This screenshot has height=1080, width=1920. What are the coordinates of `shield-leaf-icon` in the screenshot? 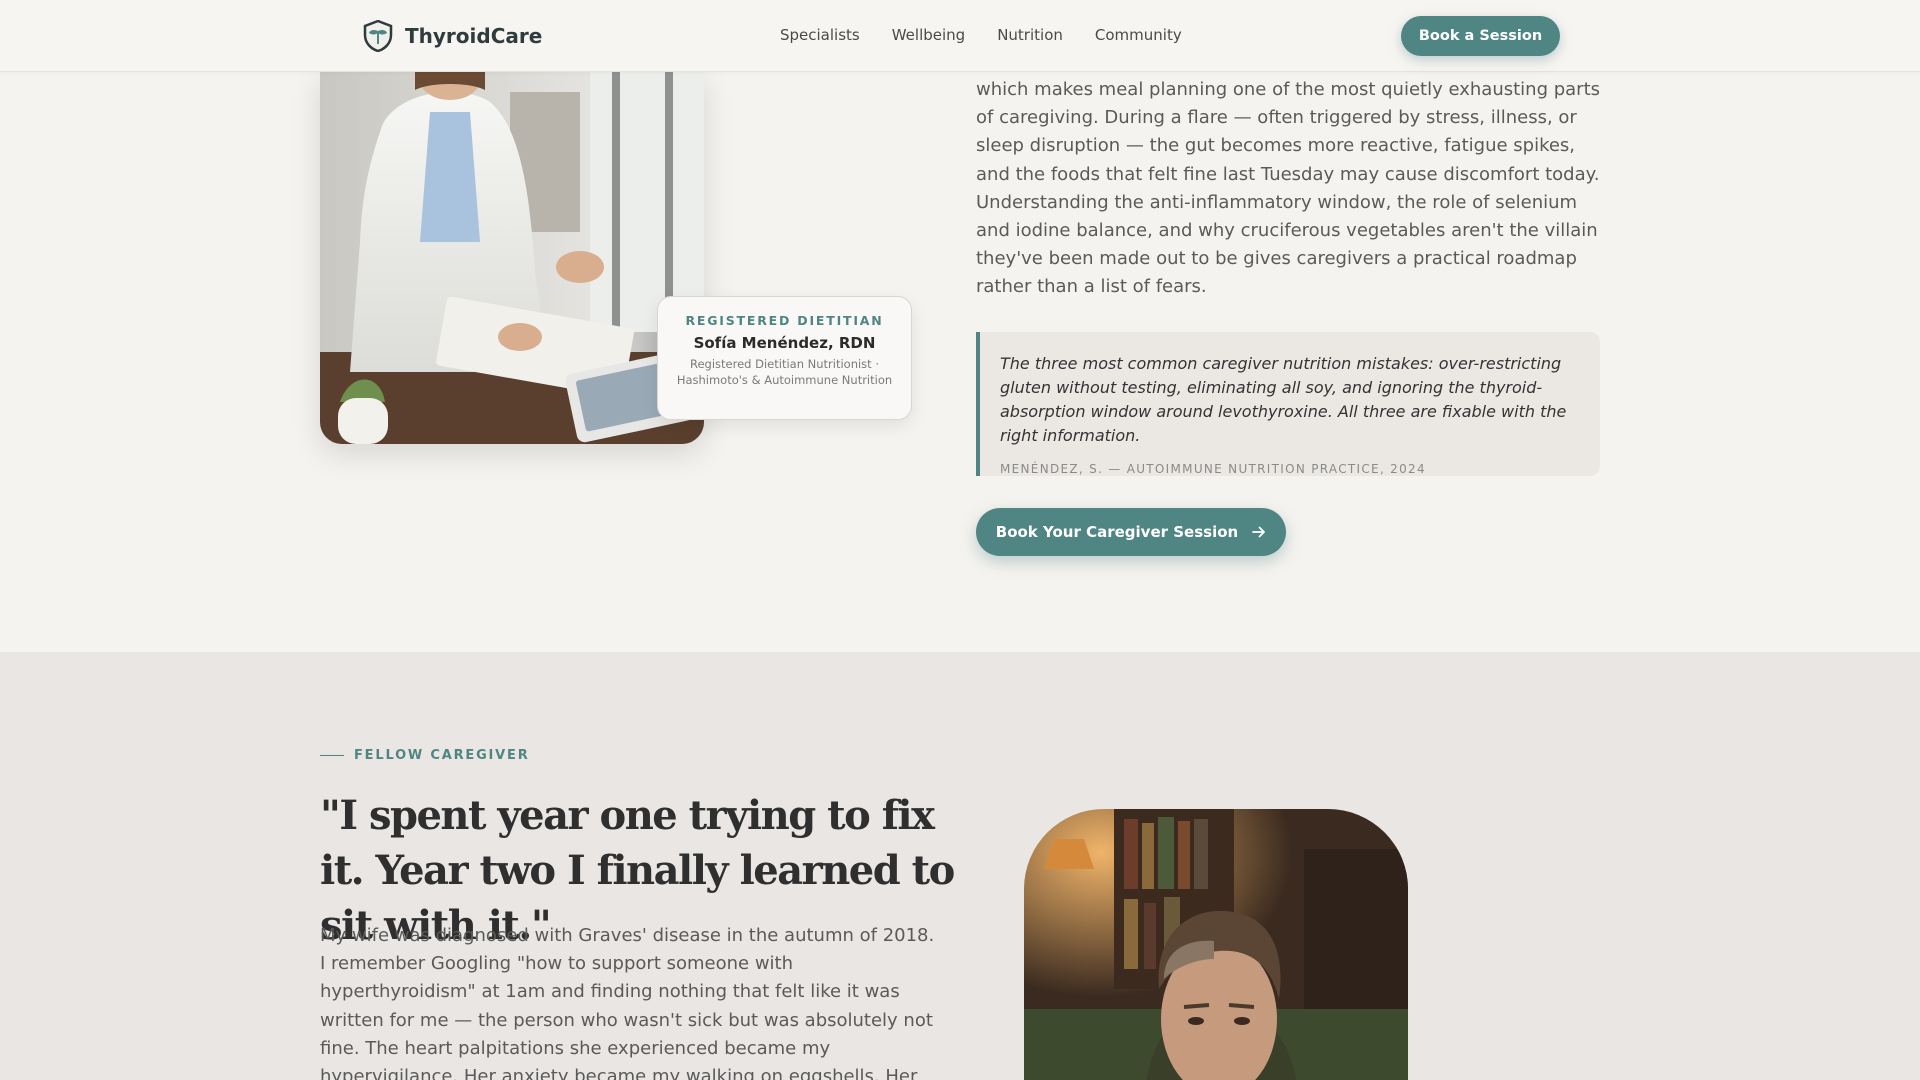 It's located at (378, 36).